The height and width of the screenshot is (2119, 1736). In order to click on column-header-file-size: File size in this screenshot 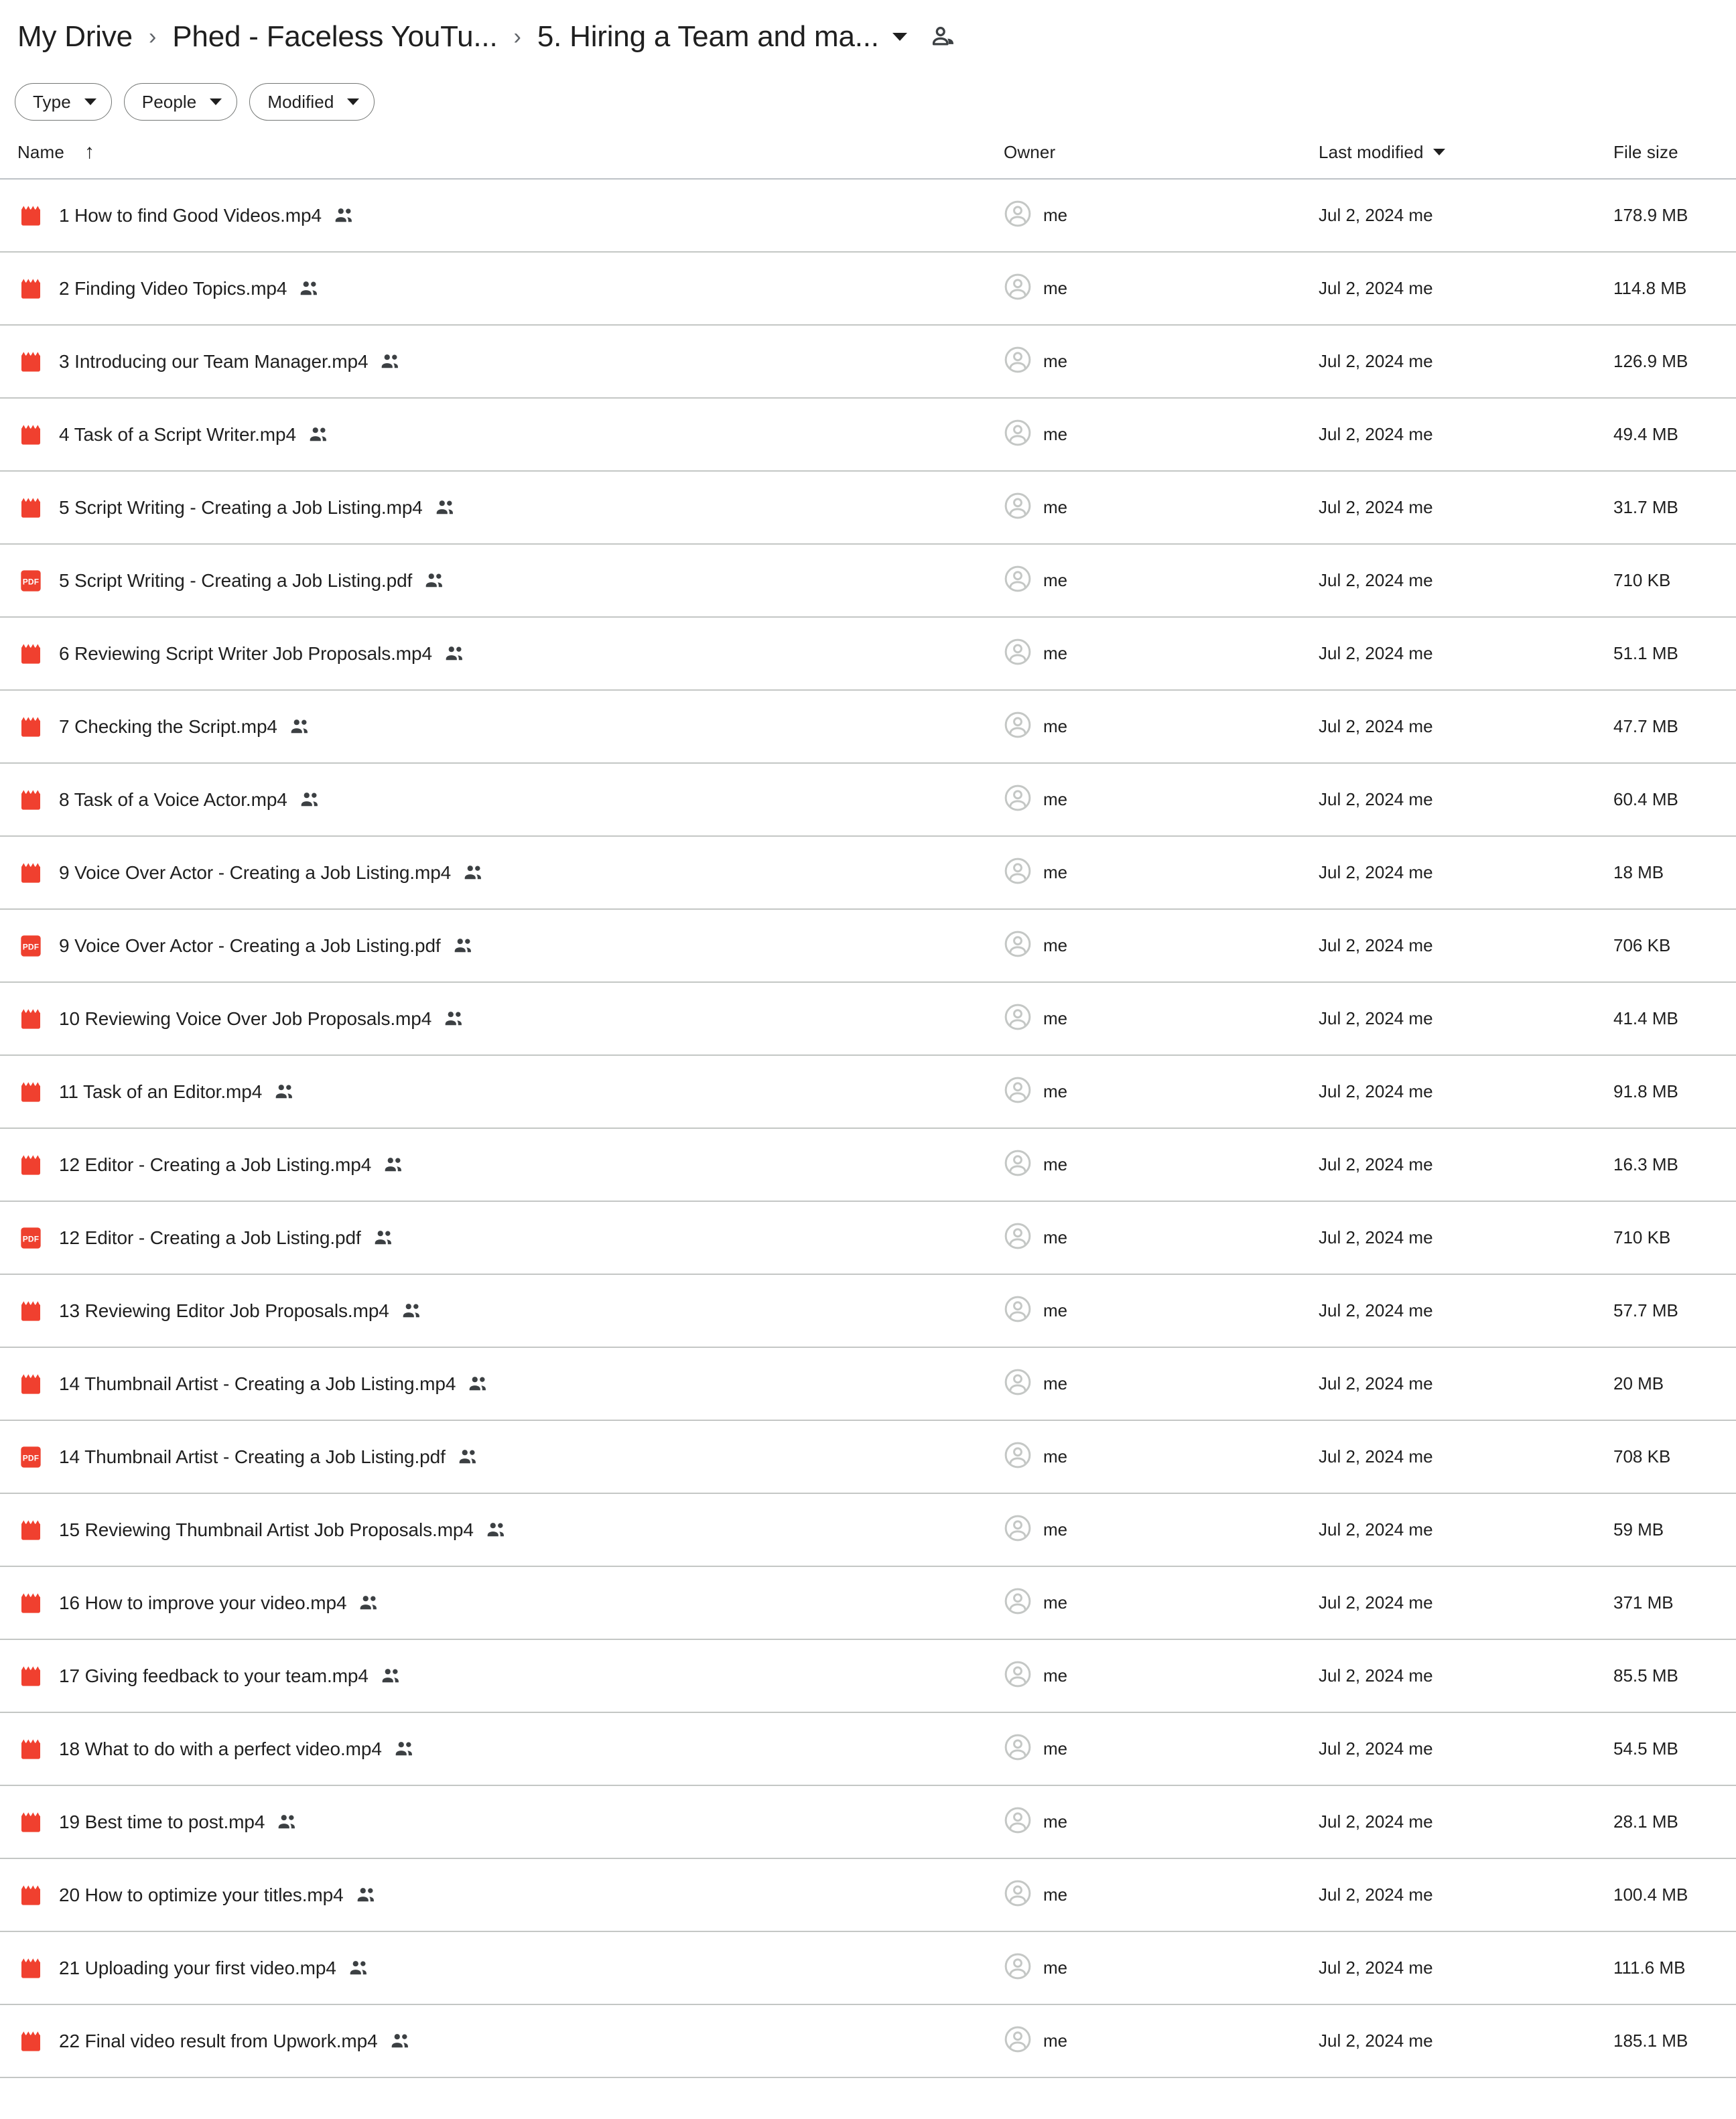, I will do `click(1667, 153)`.